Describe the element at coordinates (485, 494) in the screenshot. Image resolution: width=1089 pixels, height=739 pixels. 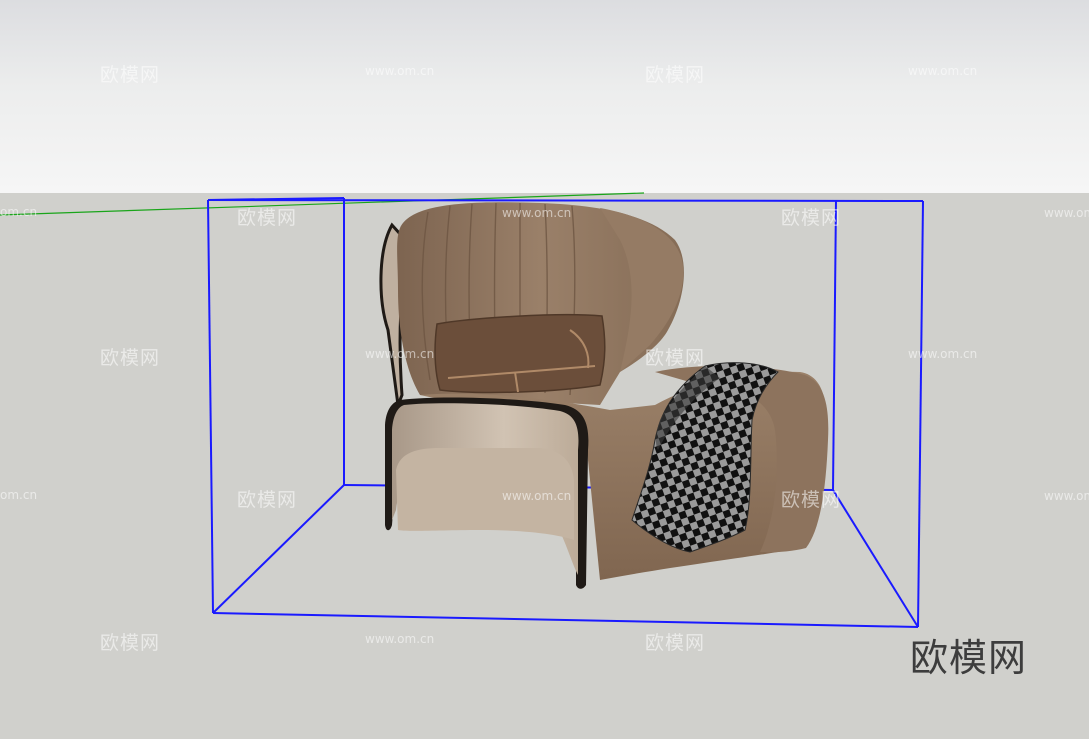
I see `chair-lower-panel` at that location.